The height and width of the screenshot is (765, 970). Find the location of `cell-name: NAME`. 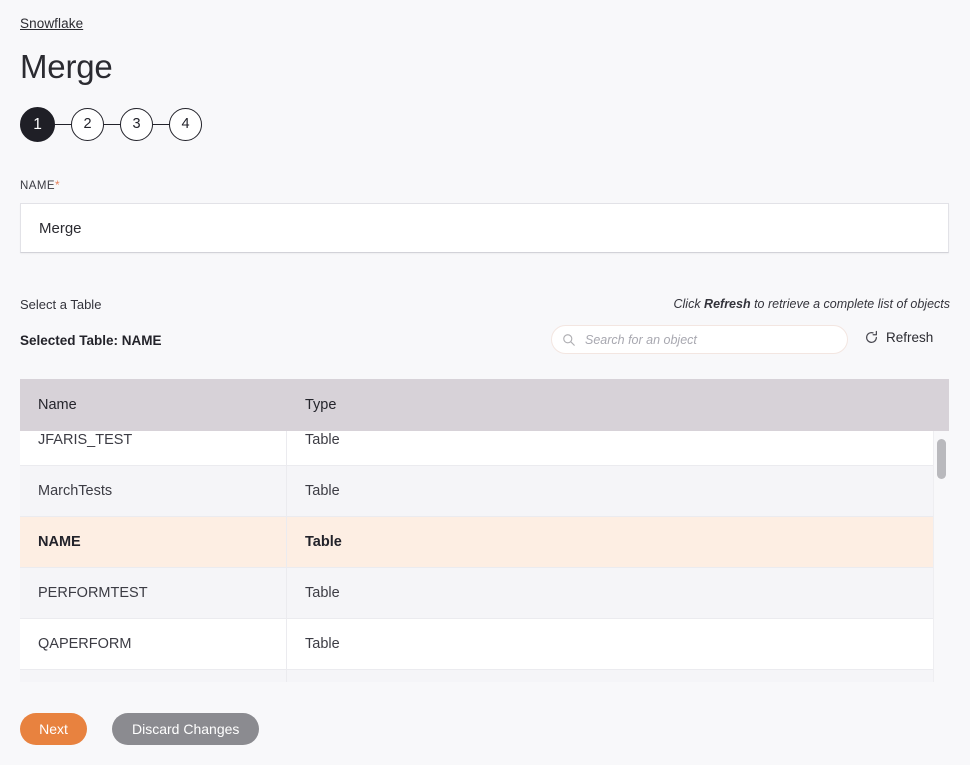

cell-name: NAME is located at coordinates (153, 542).